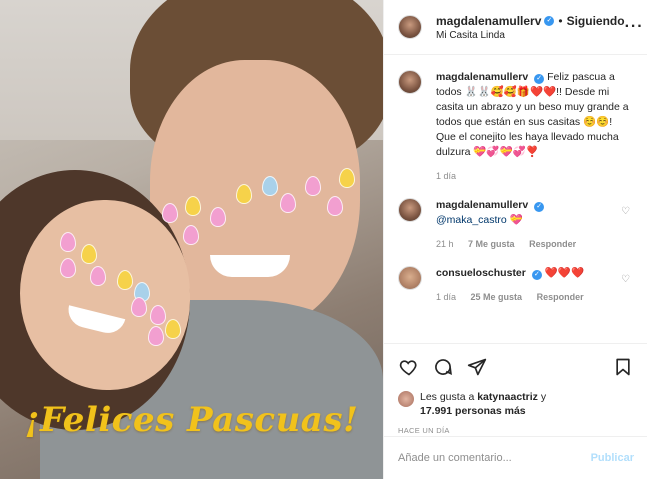 The height and width of the screenshot is (479, 647). I want to click on author-line: magdalenamullerv ✓ • Siguiendo, so click(530, 21).